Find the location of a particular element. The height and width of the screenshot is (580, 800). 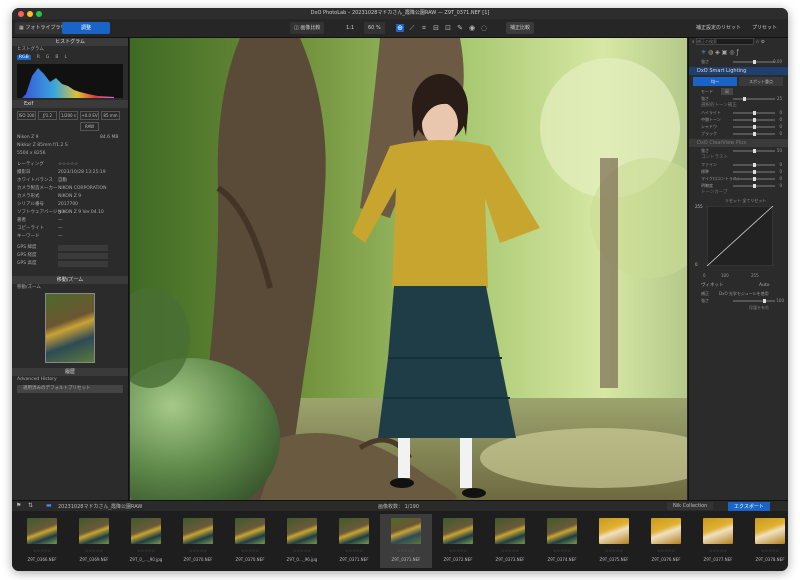

fx-tab-icon: ƒ is located at coordinates (737, 52).